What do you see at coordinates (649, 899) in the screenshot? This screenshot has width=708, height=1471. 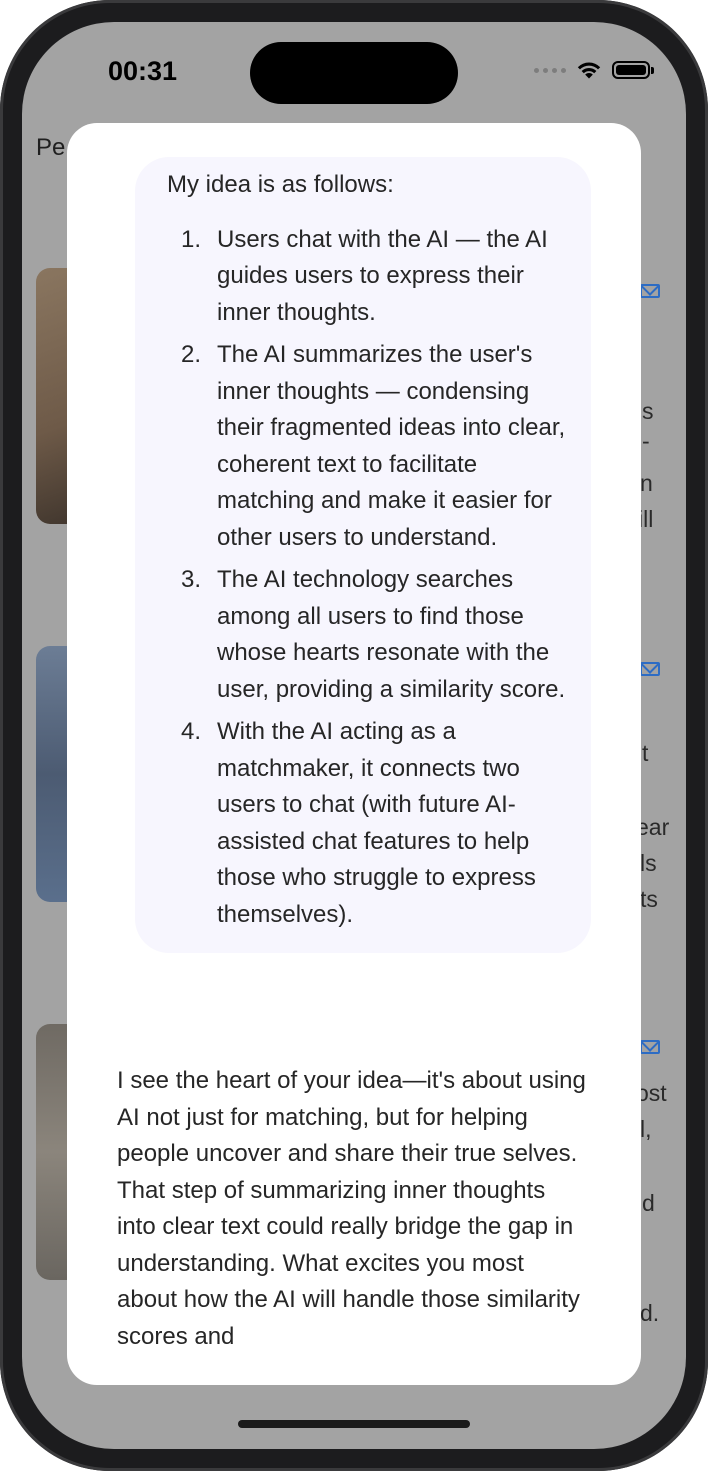 I see `background-text-fragment: ts` at bounding box center [649, 899].